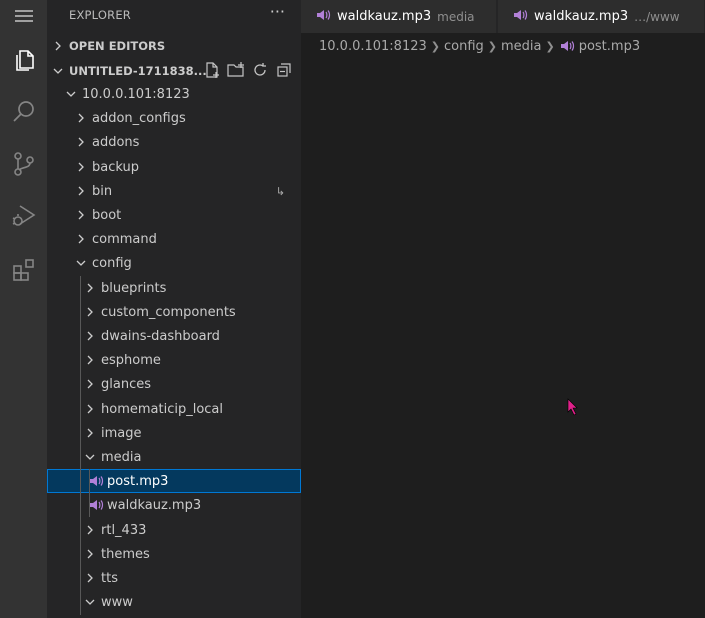 This screenshot has height=618, width=705. Describe the element at coordinates (260, 71) in the screenshot. I see `refresh-icon` at that location.